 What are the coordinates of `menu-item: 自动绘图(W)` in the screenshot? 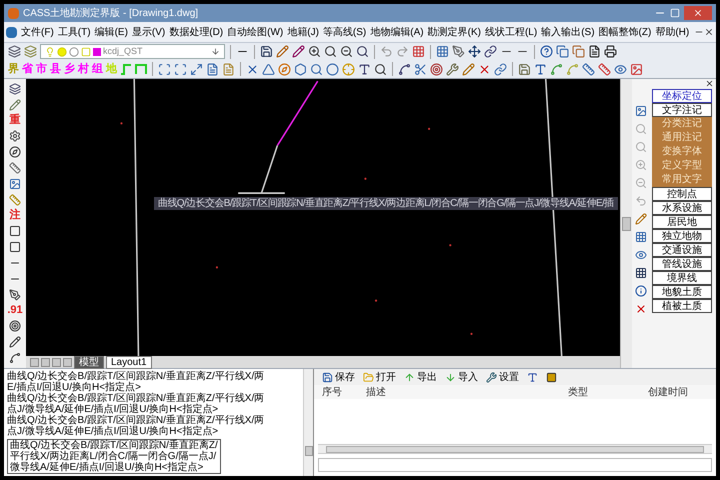 It's located at (255, 32).